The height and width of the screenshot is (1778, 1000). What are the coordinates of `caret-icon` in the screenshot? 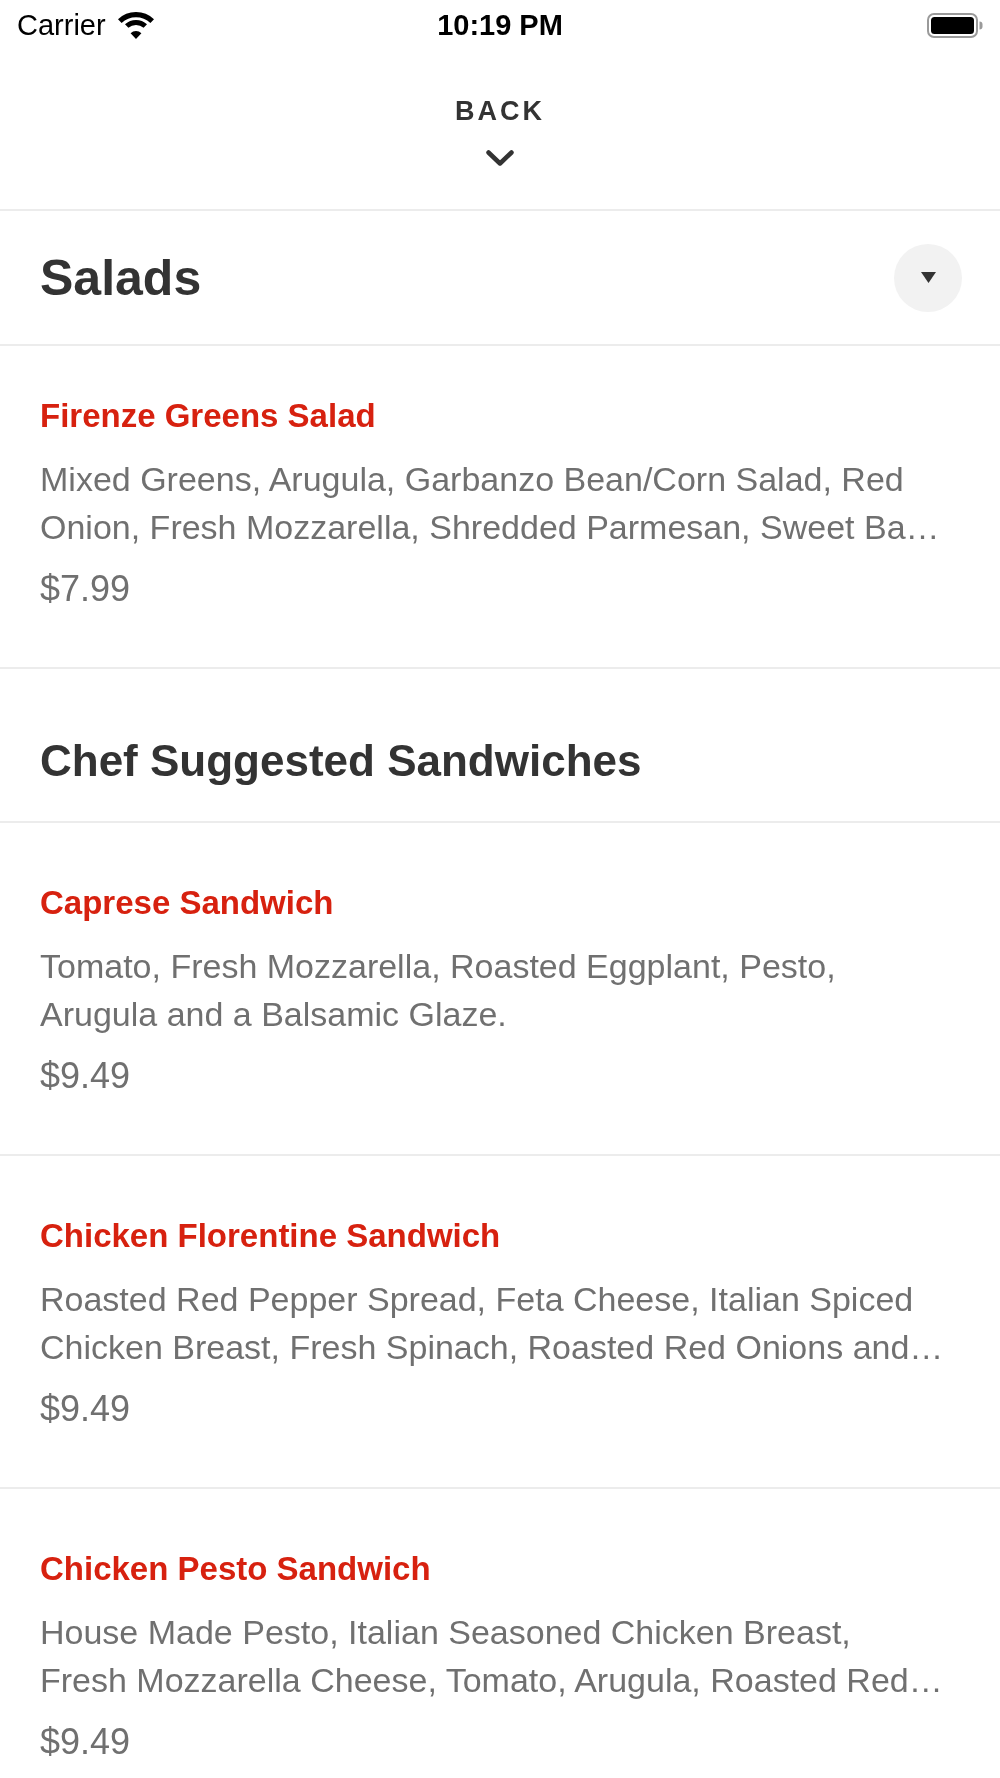 It's located at (928, 277).